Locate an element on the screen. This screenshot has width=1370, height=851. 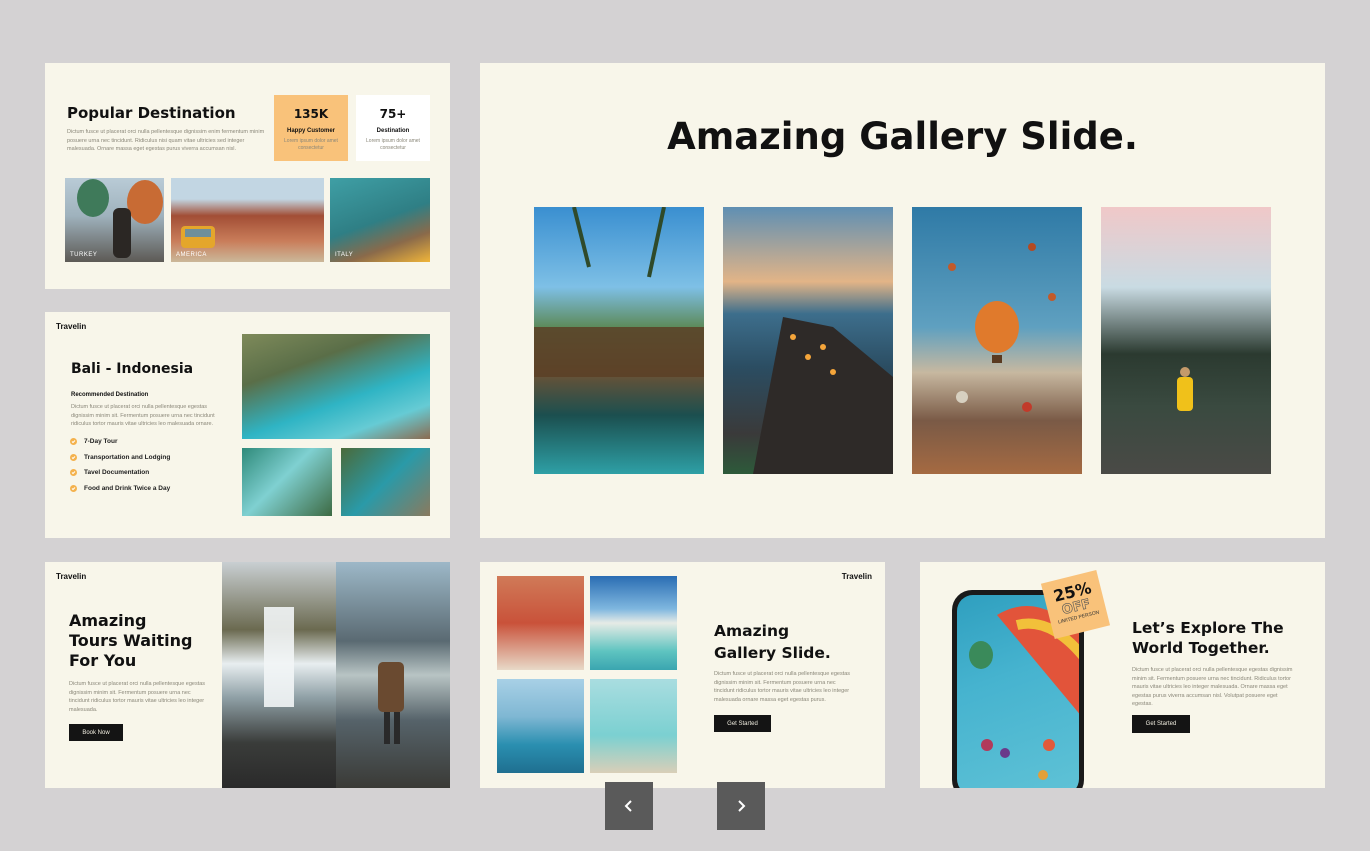
photo-italy: ITALY is located at coordinates (380, 220).